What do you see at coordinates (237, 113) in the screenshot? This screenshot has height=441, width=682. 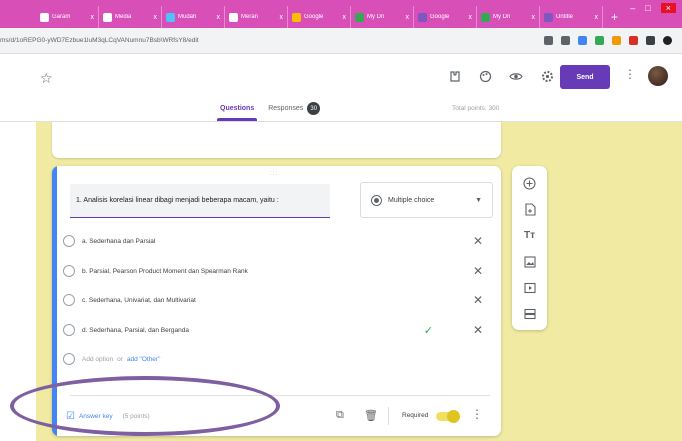 I see `tab-questions: Questions` at bounding box center [237, 113].